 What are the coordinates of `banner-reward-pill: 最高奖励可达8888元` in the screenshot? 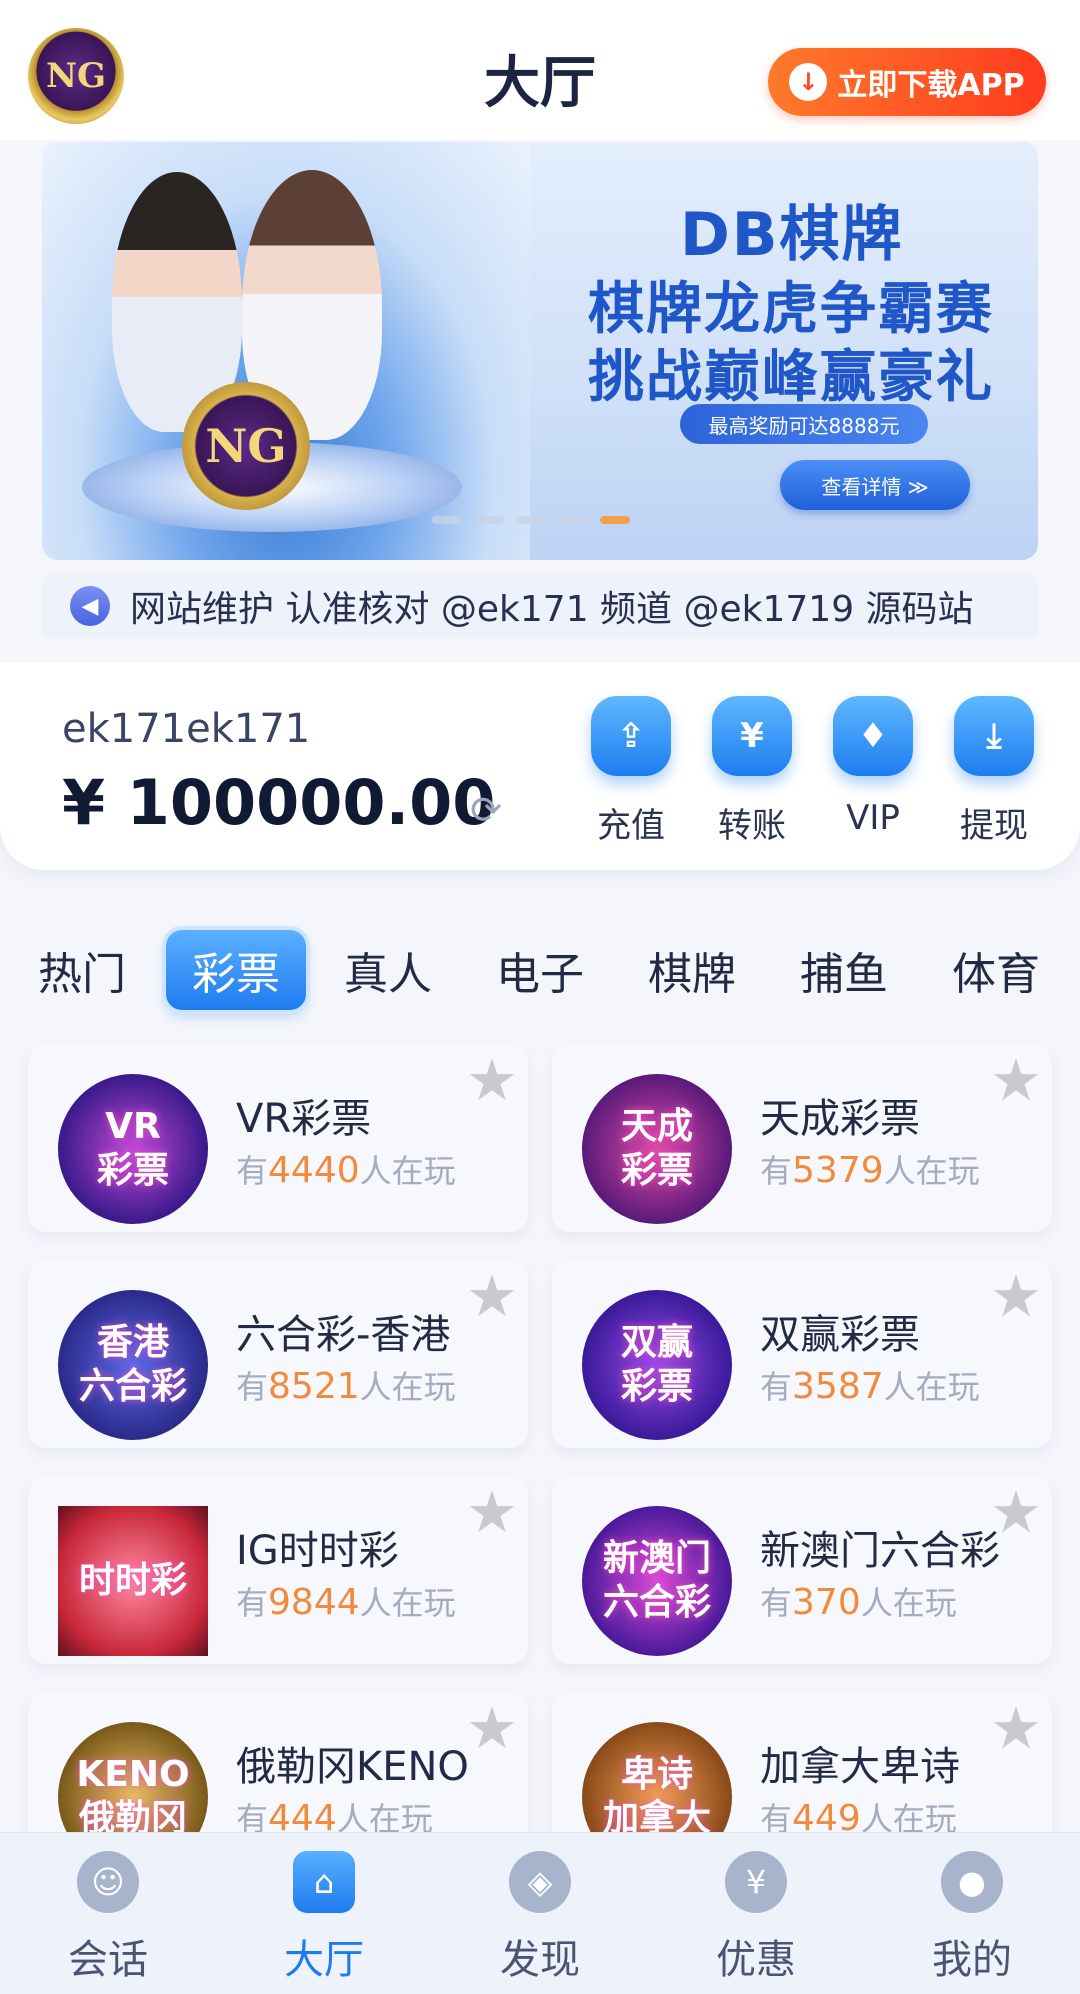 It's located at (804, 424).